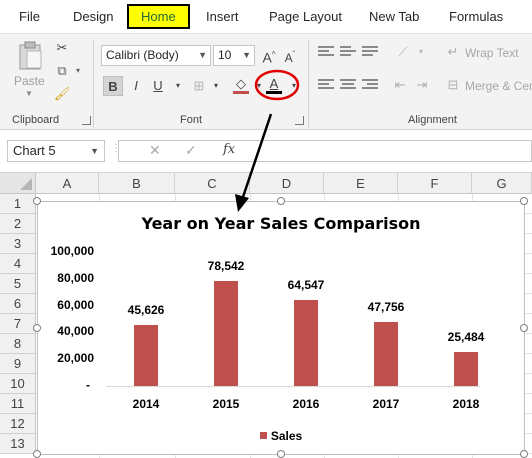  What do you see at coordinates (370, 85) in the screenshot?
I see `align-right-icon` at bounding box center [370, 85].